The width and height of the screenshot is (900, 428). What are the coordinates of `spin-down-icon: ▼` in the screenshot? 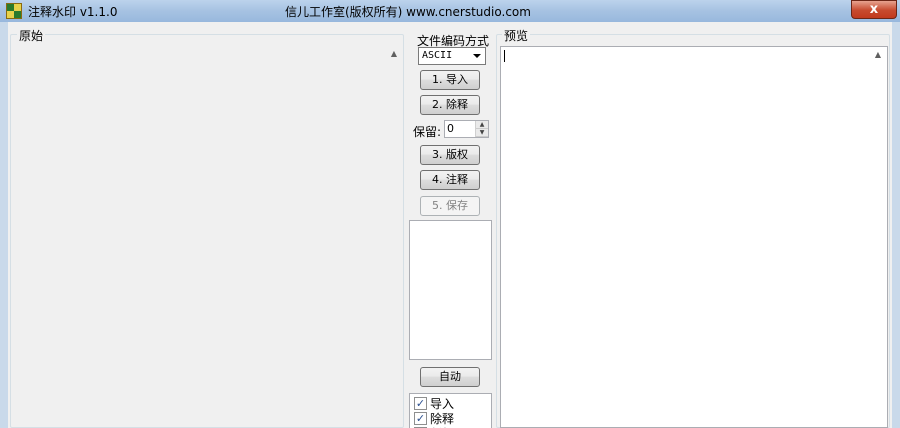 It's located at (482, 133).